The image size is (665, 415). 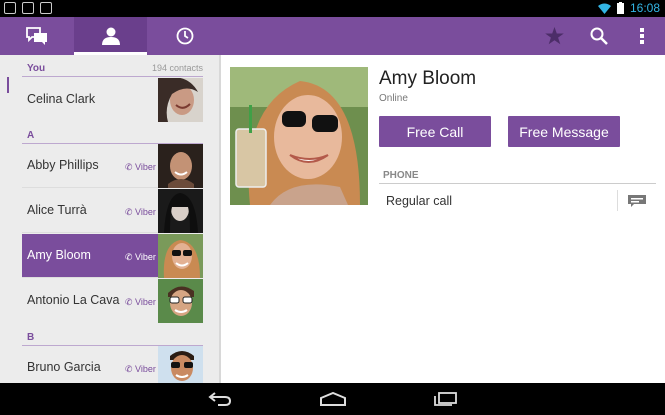 I want to click on free-call-button: Free Call, so click(x=435, y=131).